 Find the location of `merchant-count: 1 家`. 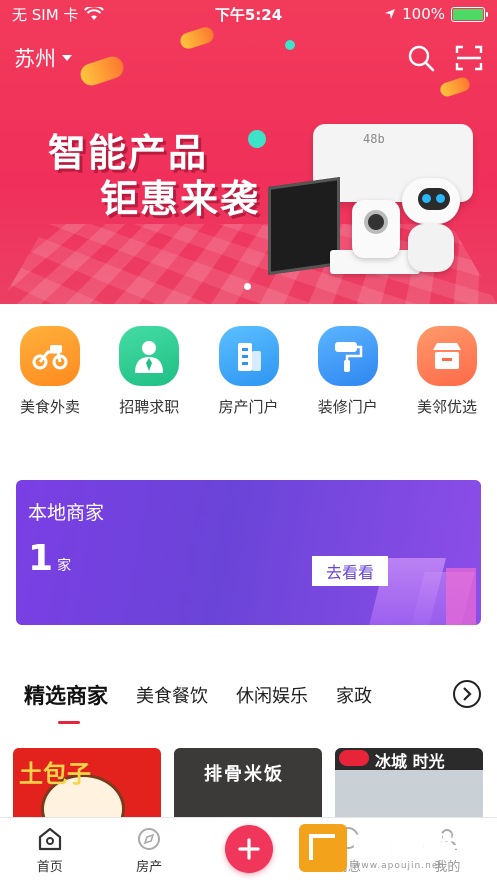

merchant-count: 1 家 is located at coordinates (49, 558).